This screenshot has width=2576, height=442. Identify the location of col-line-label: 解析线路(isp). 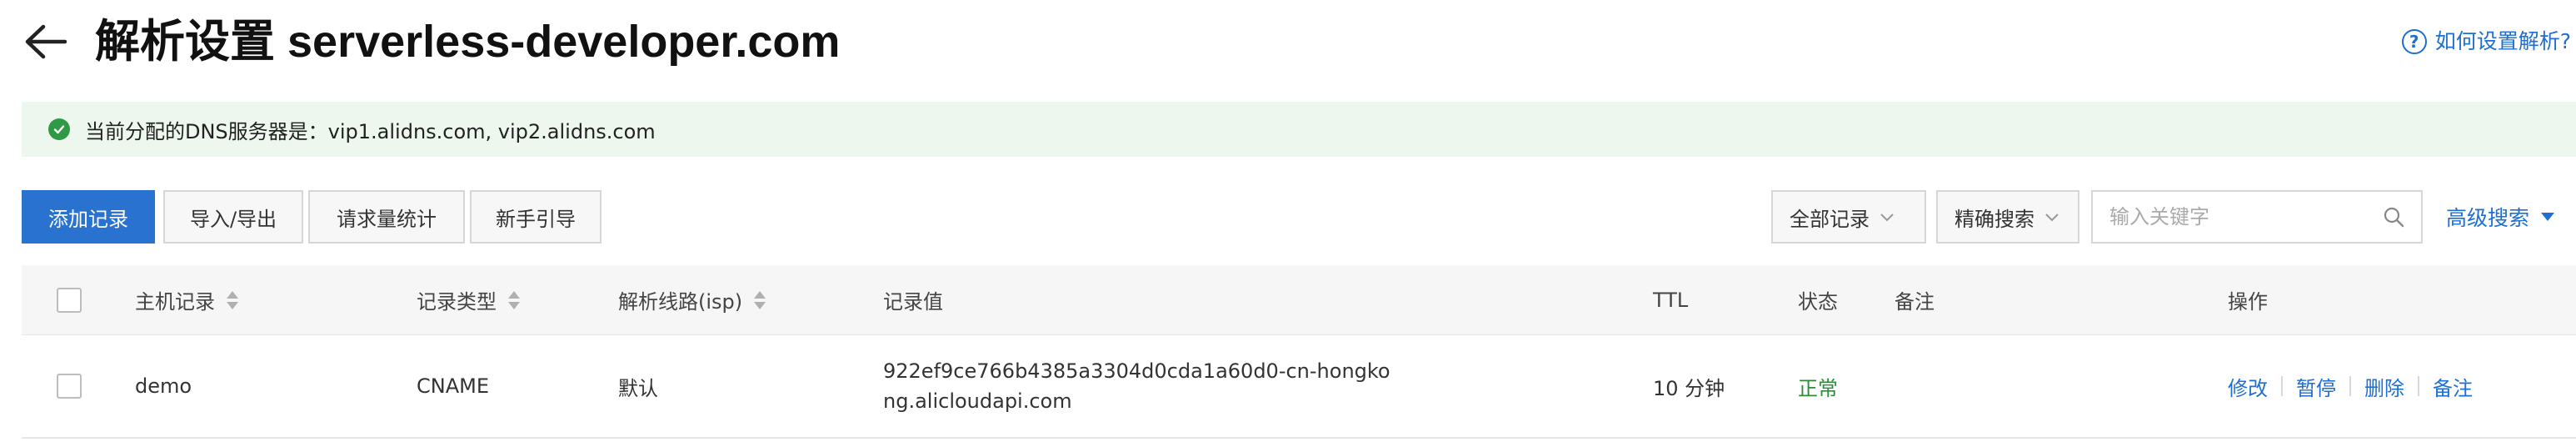
(680, 302).